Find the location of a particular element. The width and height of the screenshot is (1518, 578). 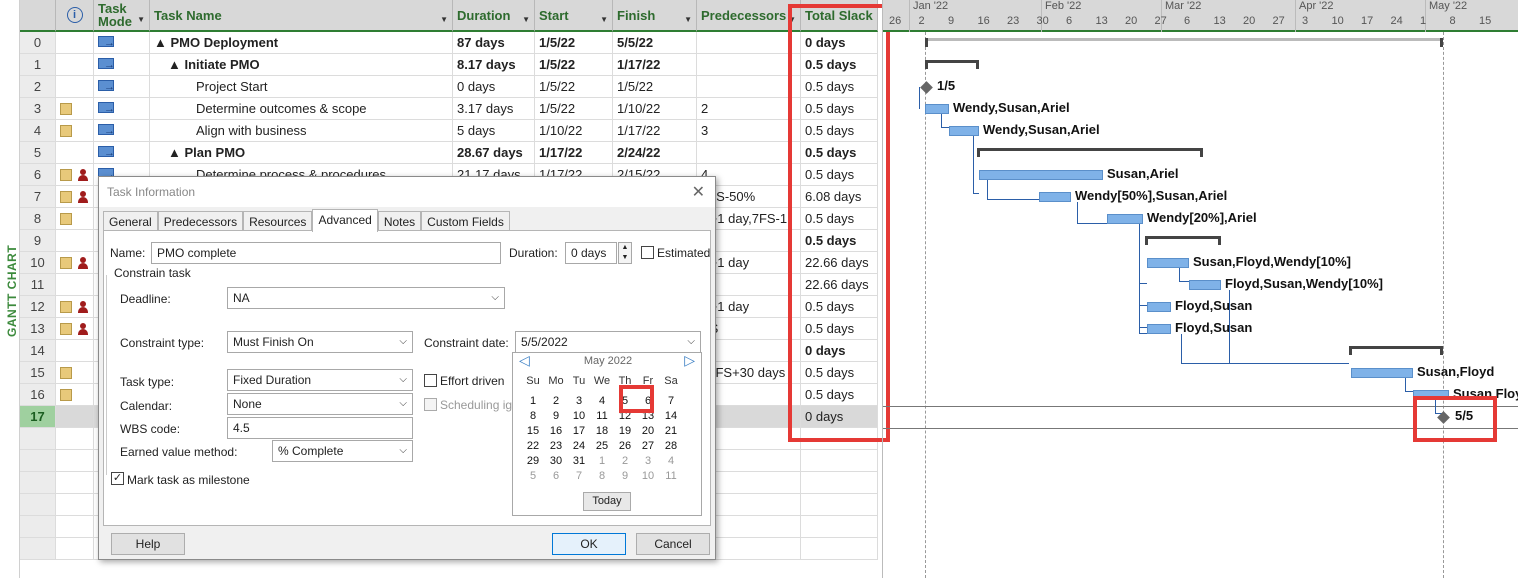

calendar-day: 18 is located at coordinates (602, 432).